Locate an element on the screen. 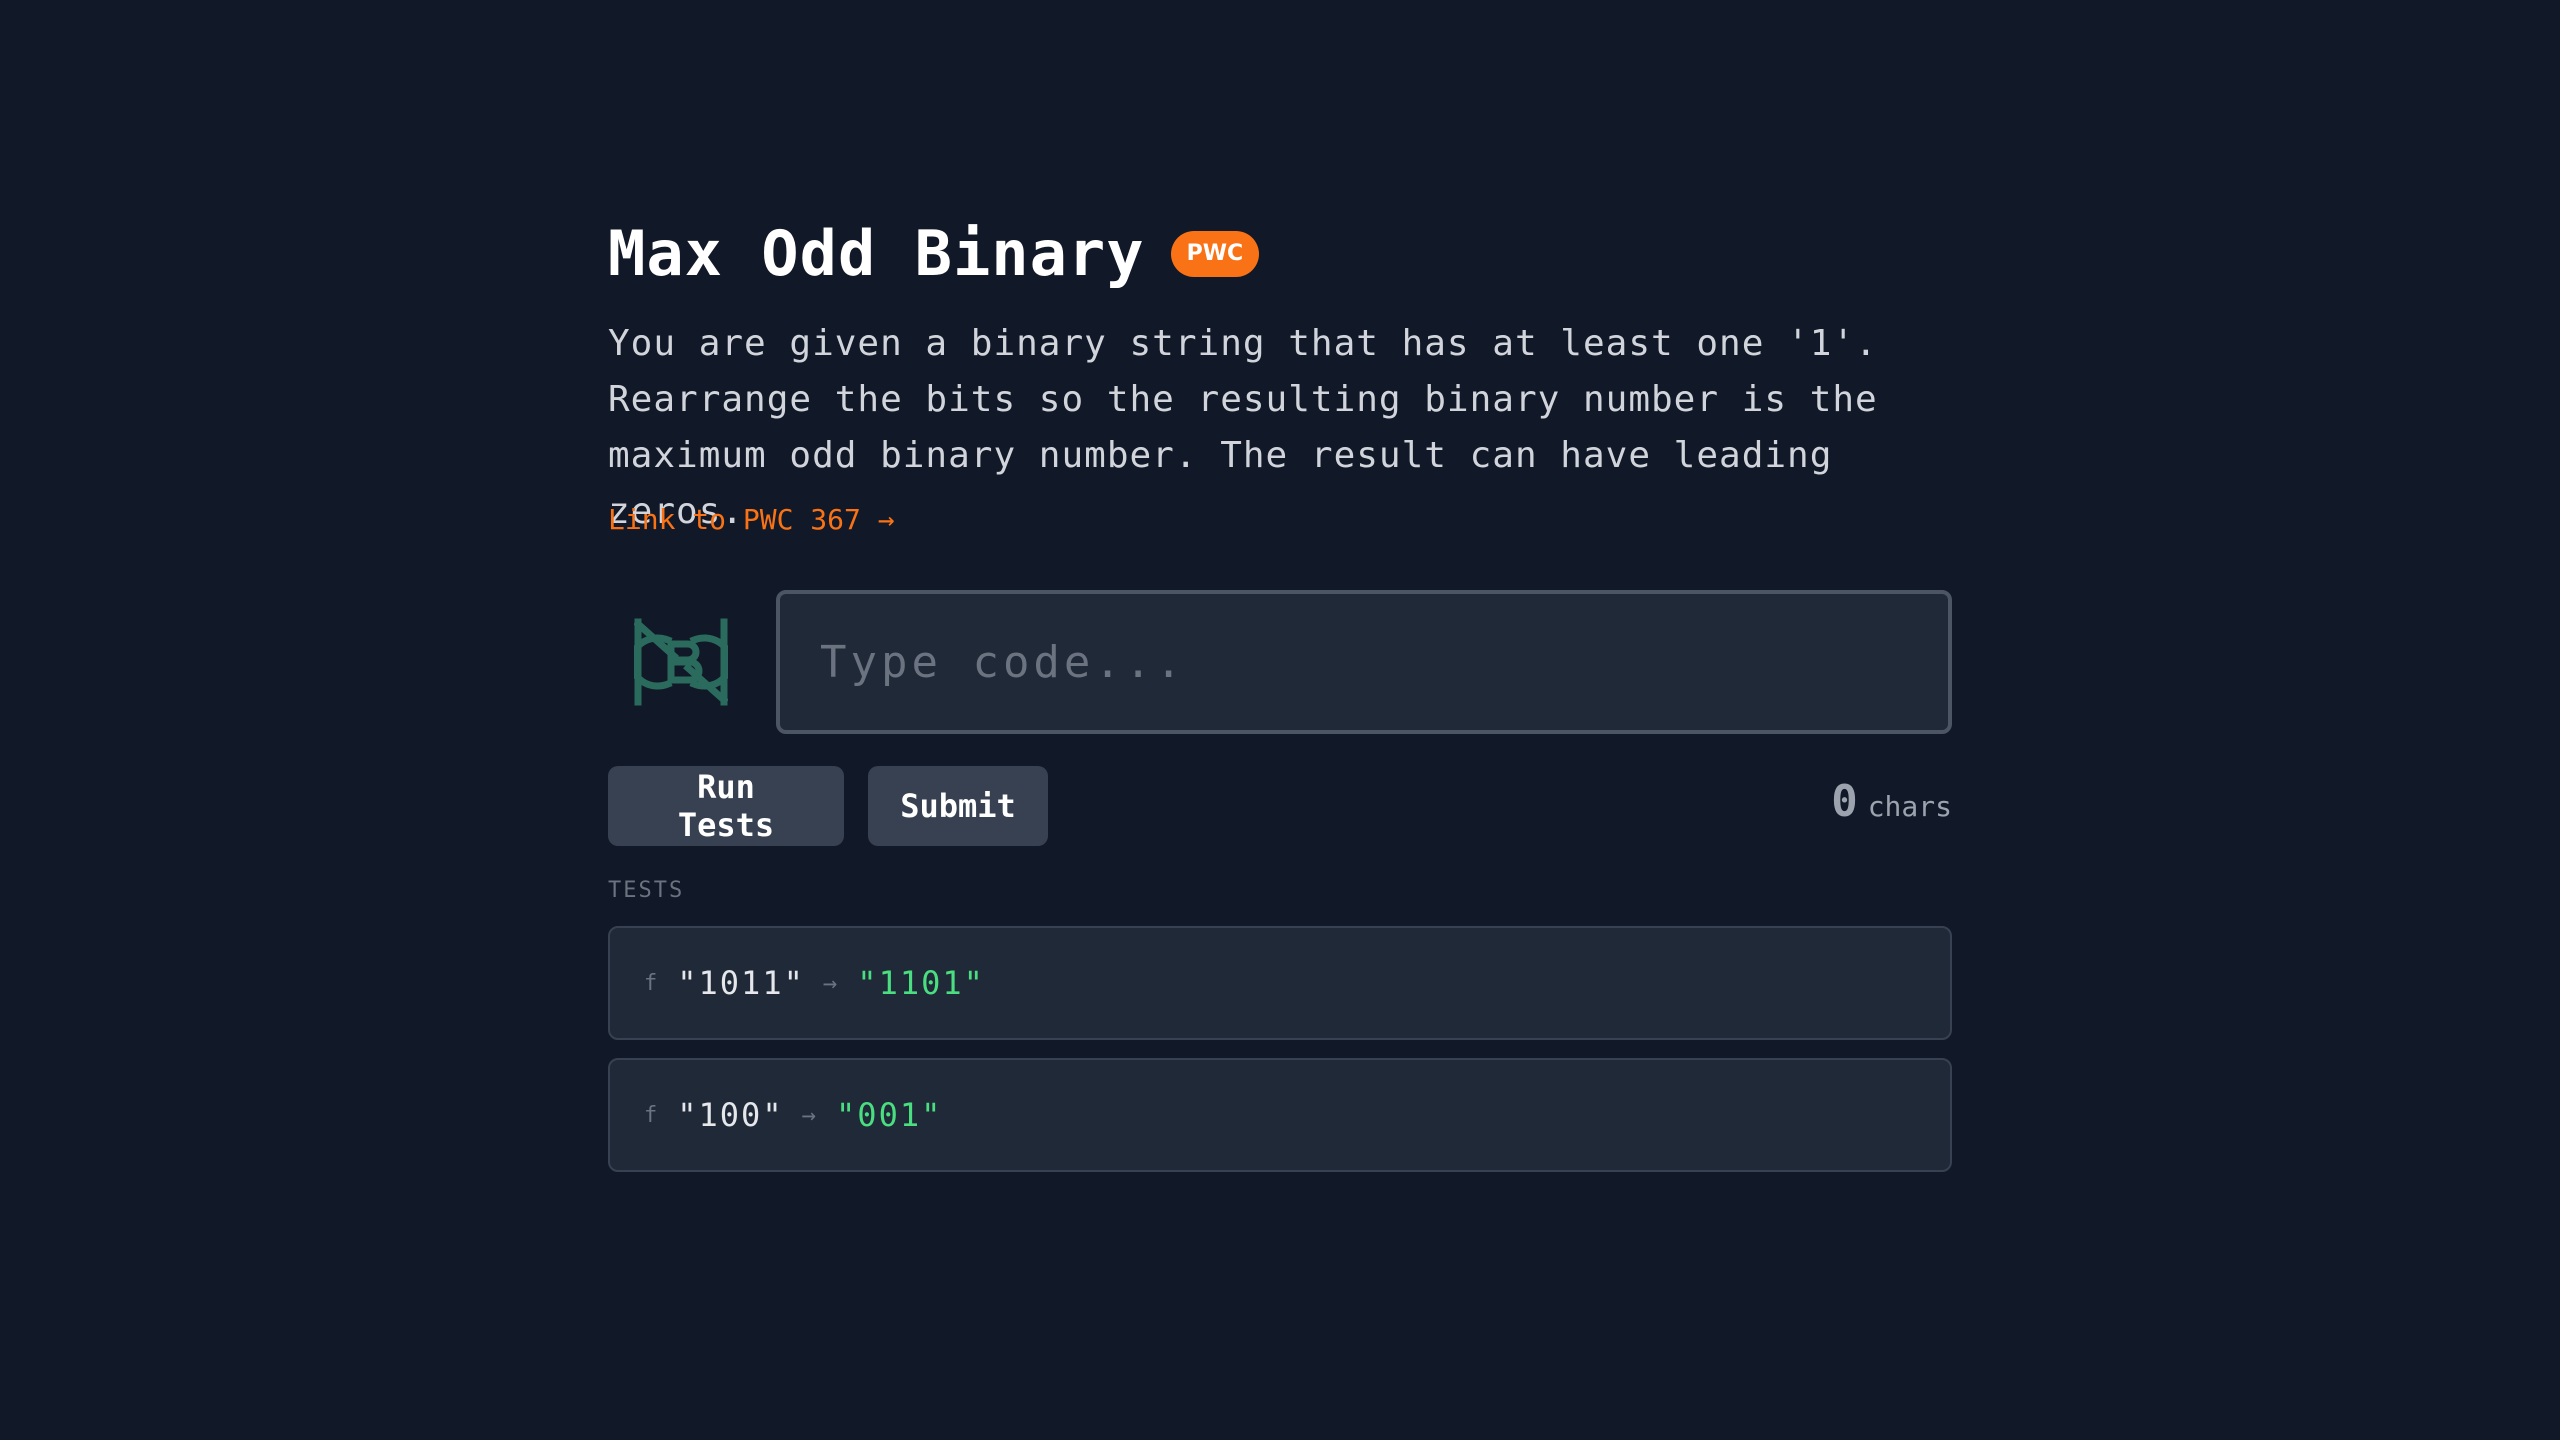  code-input is located at coordinates (1364, 662).